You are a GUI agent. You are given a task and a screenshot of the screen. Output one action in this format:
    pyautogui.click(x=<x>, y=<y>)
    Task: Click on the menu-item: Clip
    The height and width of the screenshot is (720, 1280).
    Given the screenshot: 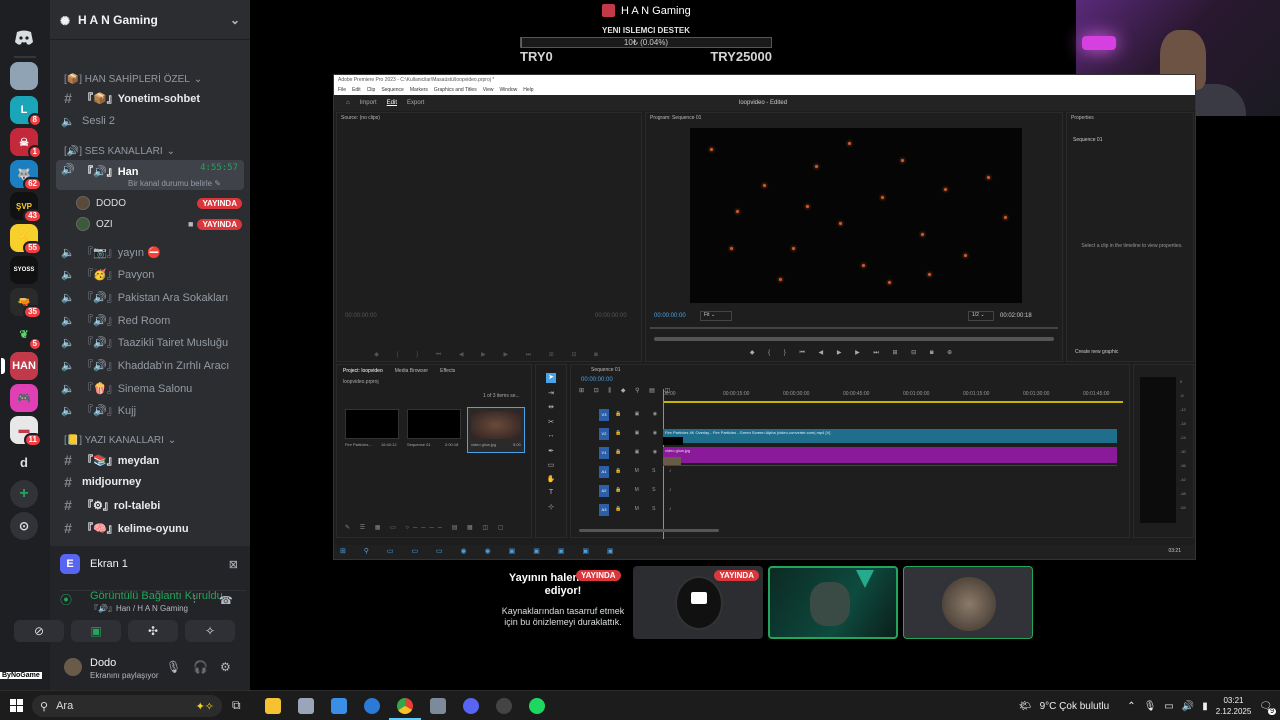 What is the action you would take?
    pyautogui.click(x=371, y=90)
    